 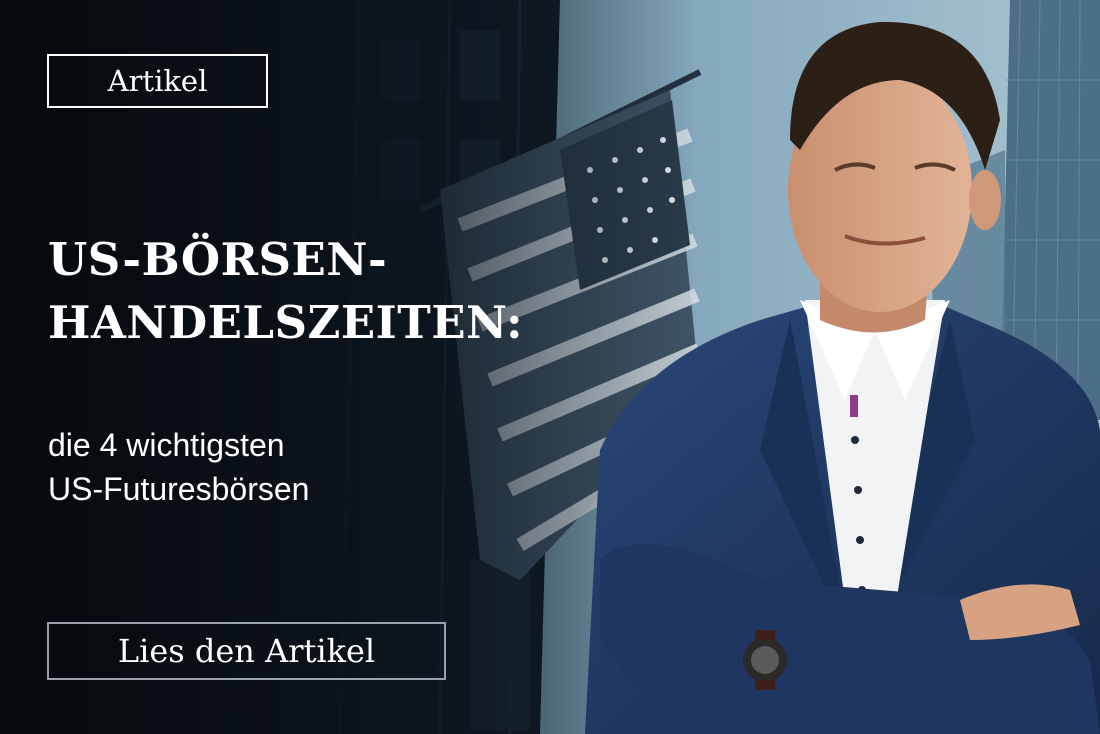 I want to click on page-subtitle-line-1: die 4 wichtigsten, so click(x=166, y=445).